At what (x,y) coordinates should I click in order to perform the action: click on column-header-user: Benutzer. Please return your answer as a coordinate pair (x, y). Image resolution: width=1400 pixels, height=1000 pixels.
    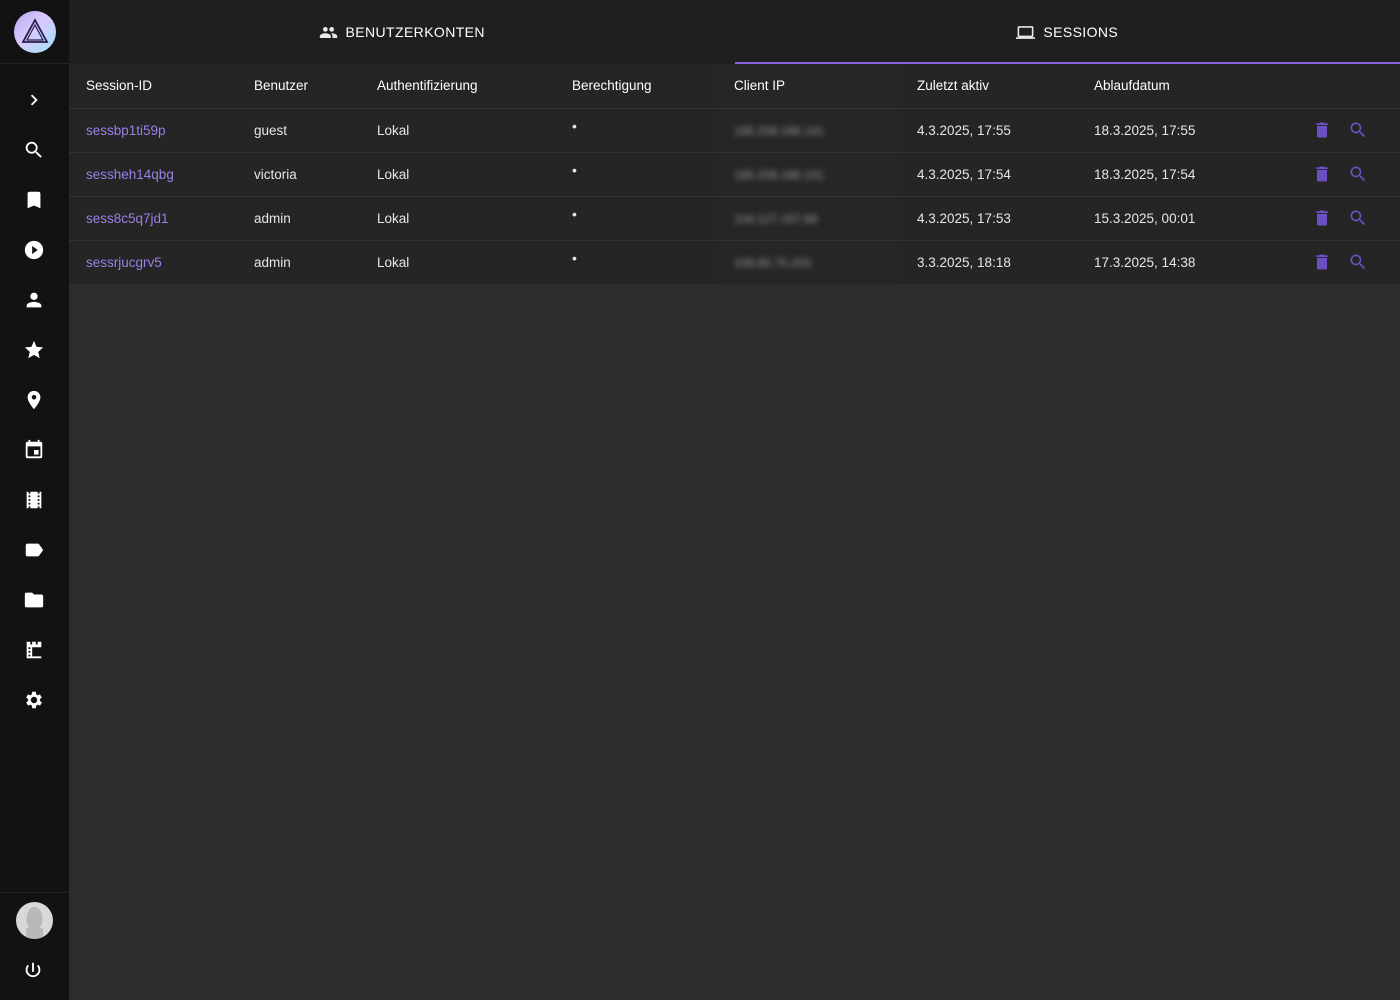
    Looking at the image, I should click on (298, 86).